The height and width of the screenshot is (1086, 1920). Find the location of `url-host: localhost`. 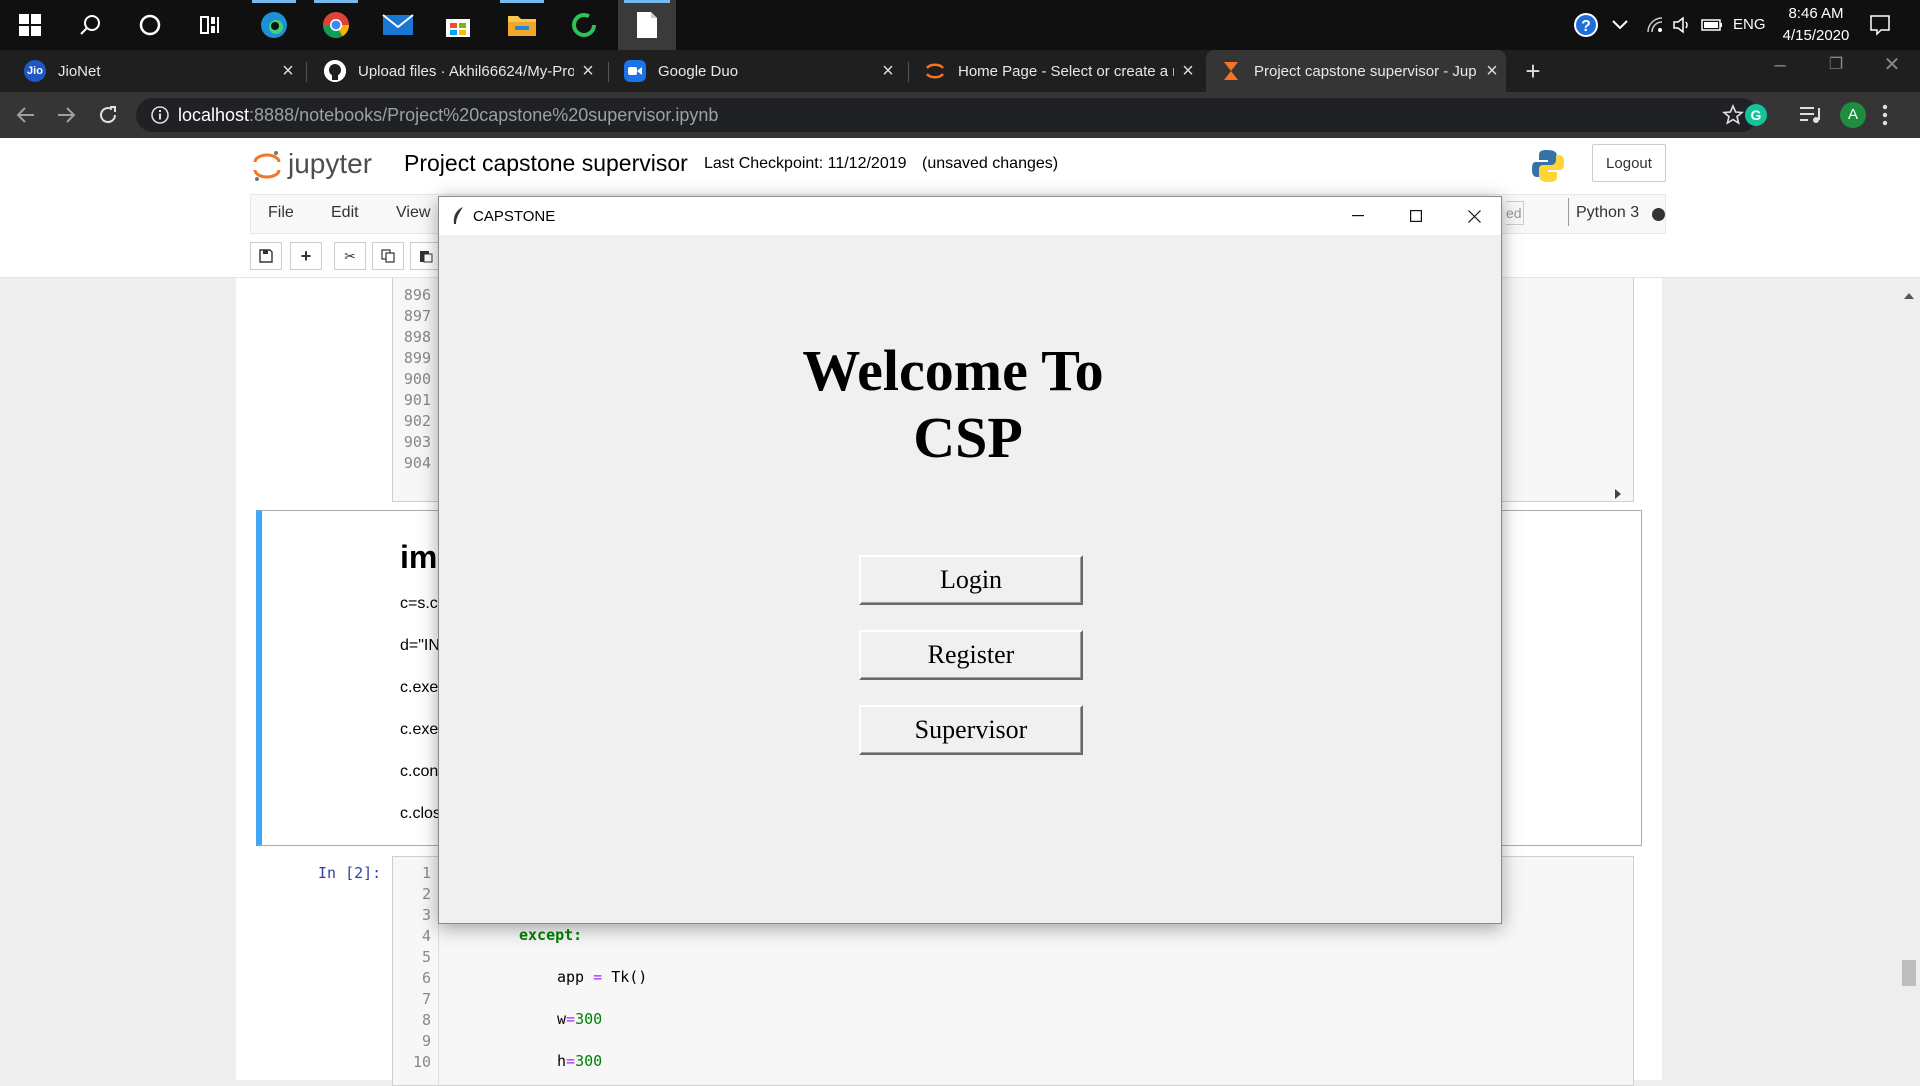

url-host: localhost is located at coordinates (214, 114).